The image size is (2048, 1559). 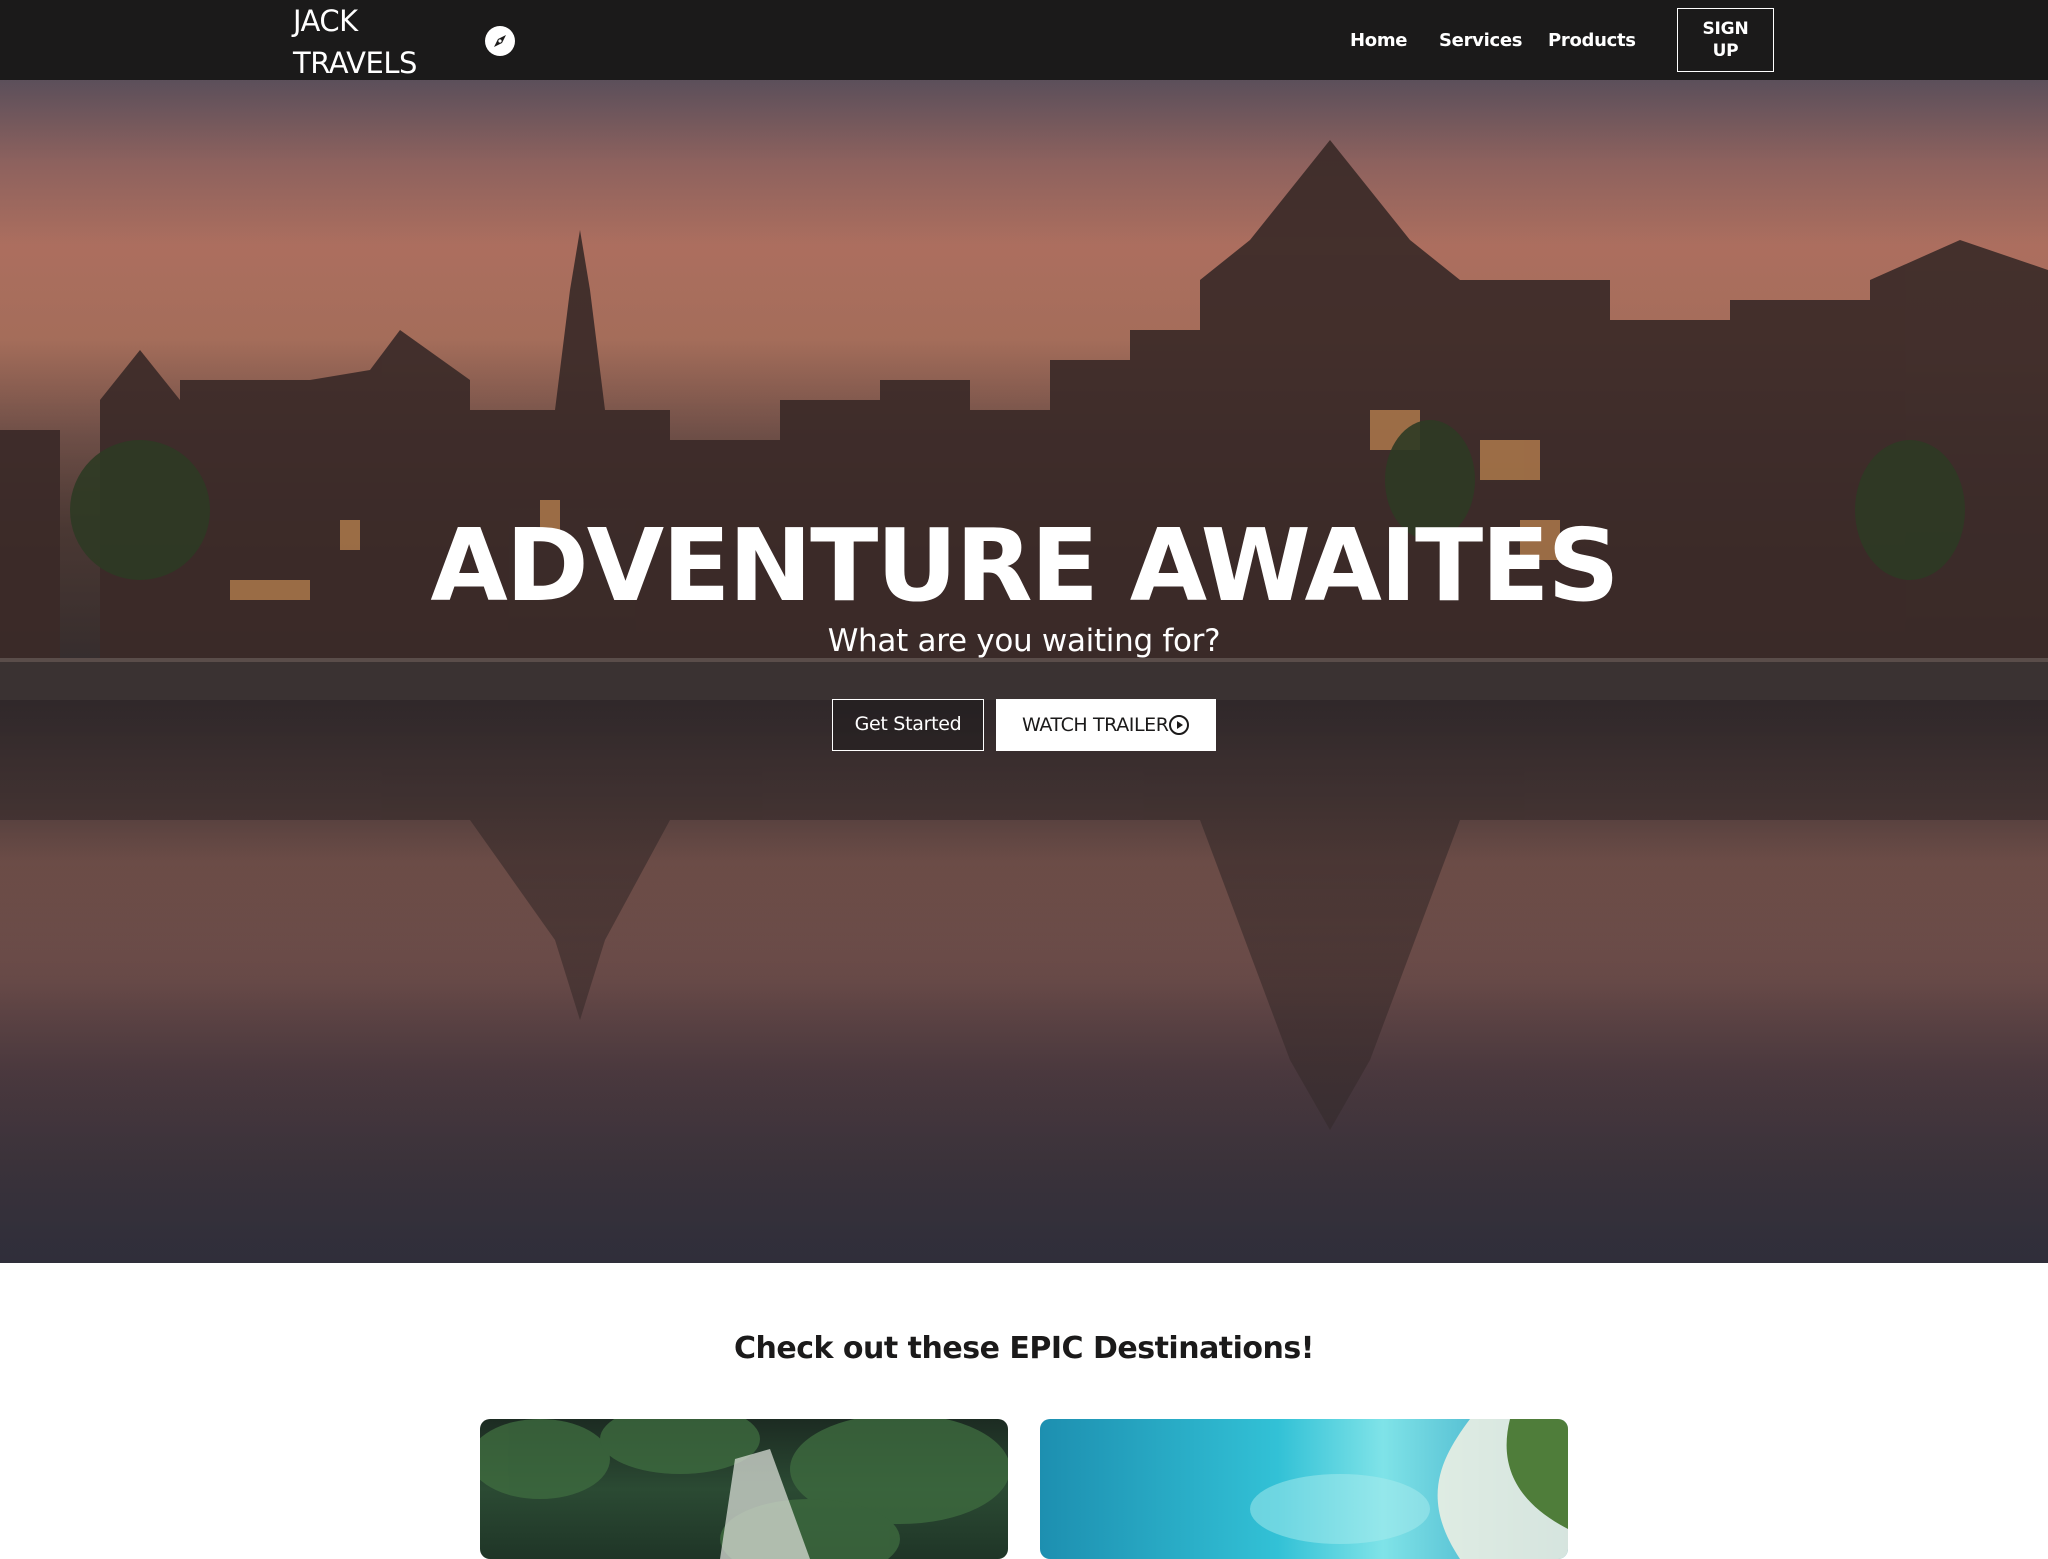 What do you see at coordinates (1725, 29) in the screenshot?
I see `sign-up-label-line-1: SIGN` at bounding box center [1725, 29].